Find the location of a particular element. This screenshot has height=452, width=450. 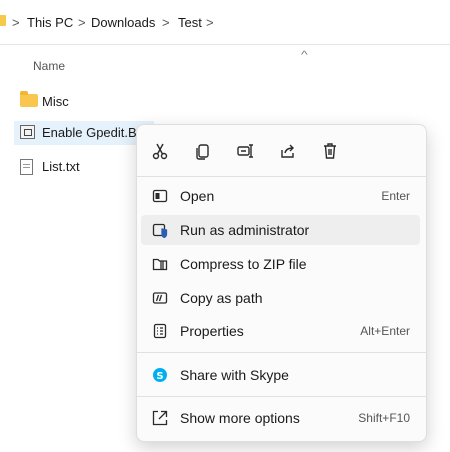

shield-admin-icon is located at coordinates (160, 230).